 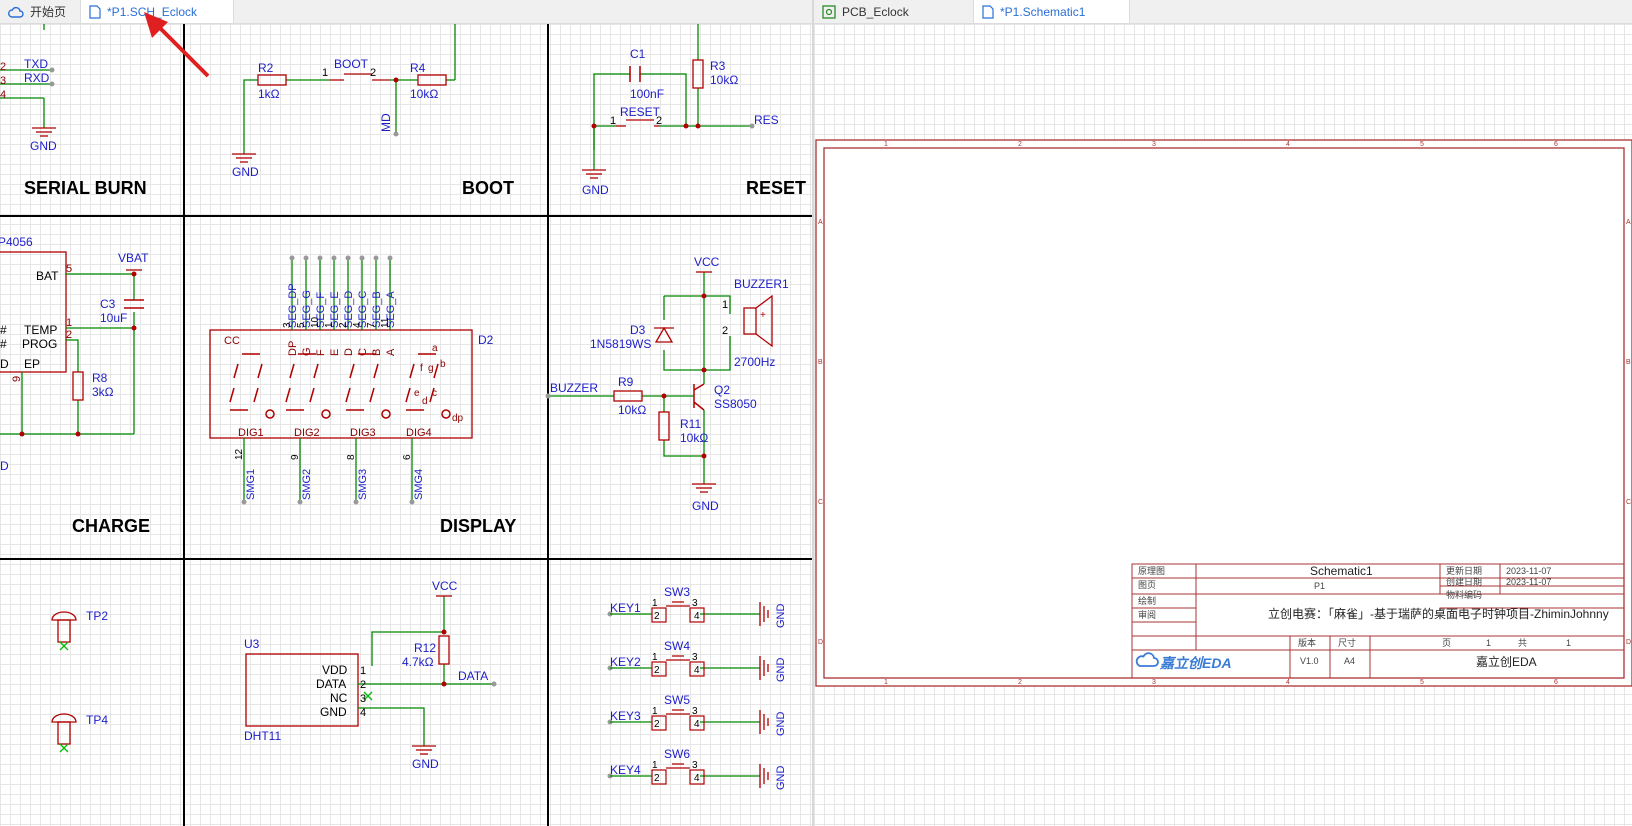 I want to click on block-title-boot: BOOT, so click(x=488, y=188).